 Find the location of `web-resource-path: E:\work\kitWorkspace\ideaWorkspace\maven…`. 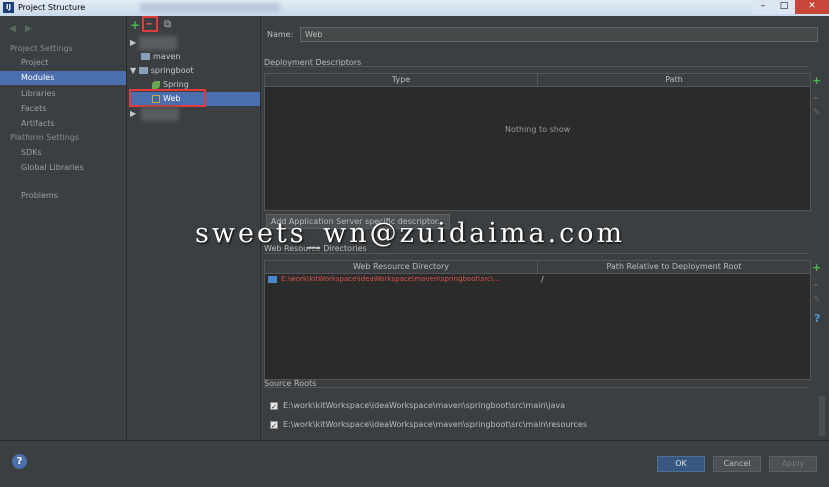

web-resource-path: E:\work\kitWorkspace\ideaWorkspace\maven… is located at coordinates (390, 279).